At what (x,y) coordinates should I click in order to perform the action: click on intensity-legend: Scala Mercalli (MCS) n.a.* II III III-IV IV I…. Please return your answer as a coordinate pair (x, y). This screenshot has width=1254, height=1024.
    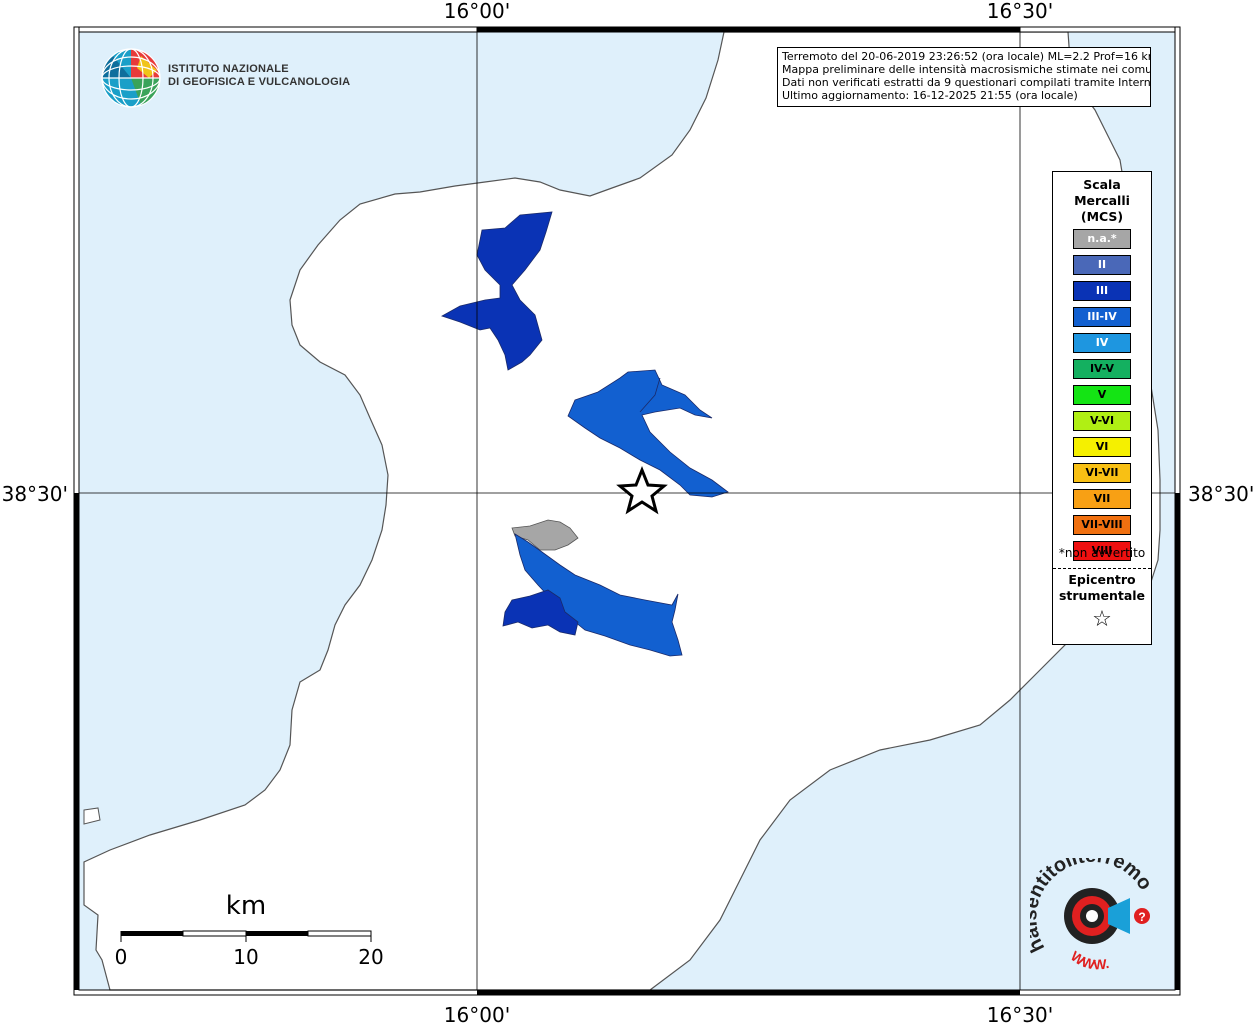
    Looking at the image, I should click on (1102, 408).